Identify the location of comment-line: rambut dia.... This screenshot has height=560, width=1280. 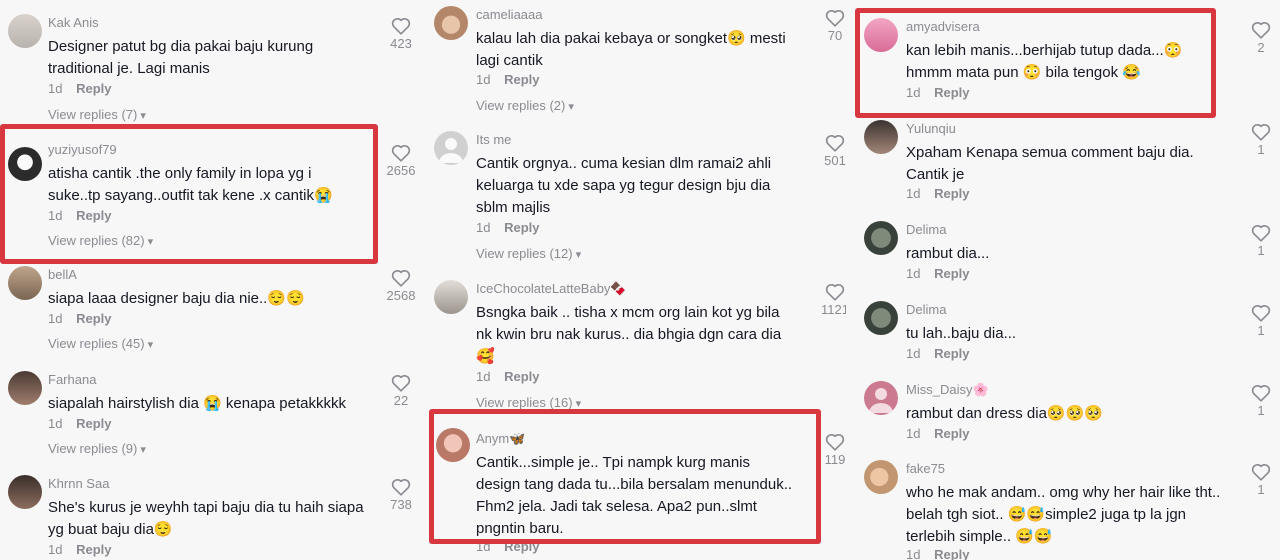
(948, 253).